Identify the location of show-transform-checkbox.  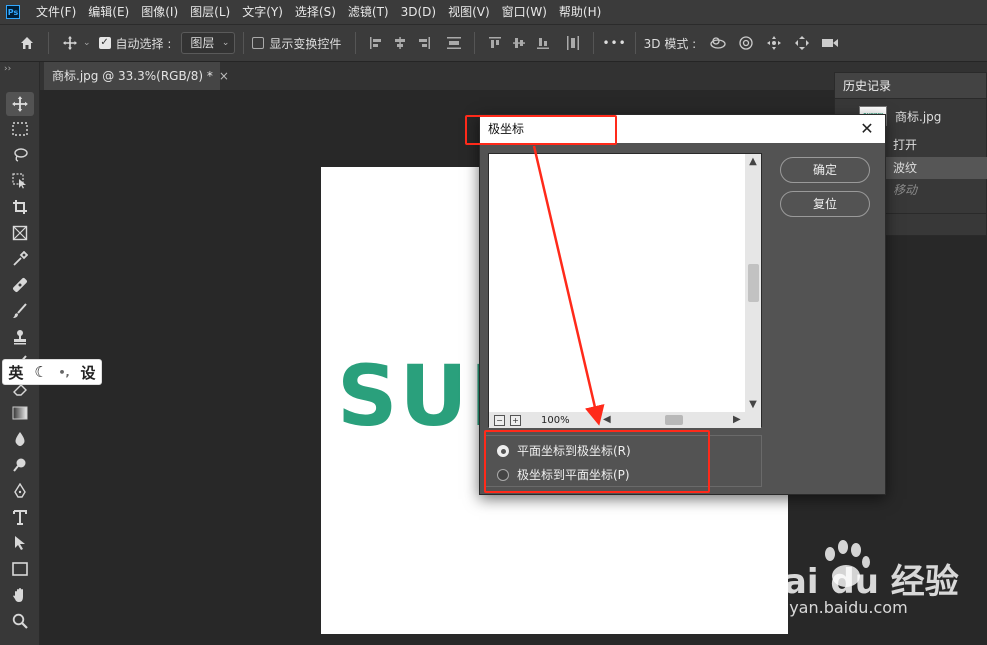
(258, 43).